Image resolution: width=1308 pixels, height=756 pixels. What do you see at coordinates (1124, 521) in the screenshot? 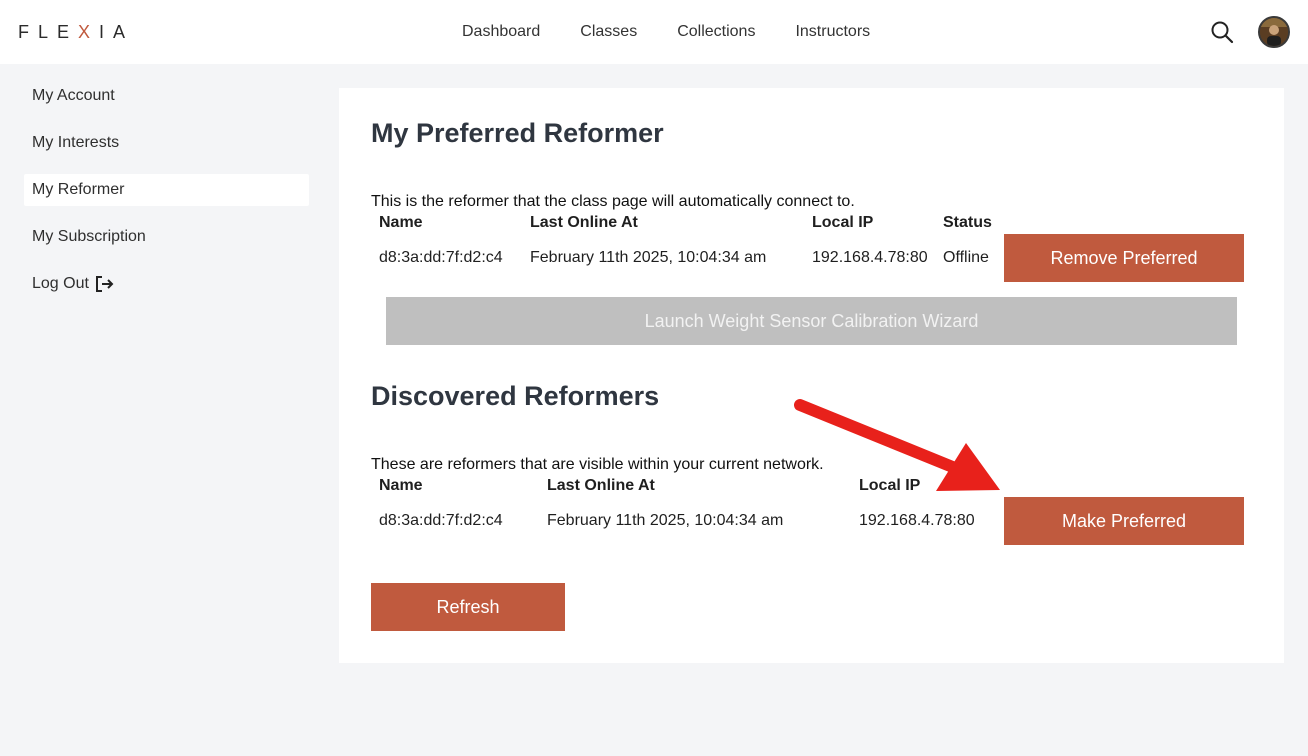
I see `make-preferred-button: Make Preferred` at bounding box center [1124, 521].